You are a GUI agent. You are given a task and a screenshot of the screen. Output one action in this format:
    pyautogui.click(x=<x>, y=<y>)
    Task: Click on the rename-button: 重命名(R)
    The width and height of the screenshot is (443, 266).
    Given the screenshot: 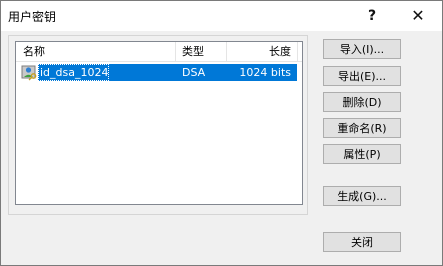 What is the action you would take?
    pyautogui.click(x=362, y=128)
    